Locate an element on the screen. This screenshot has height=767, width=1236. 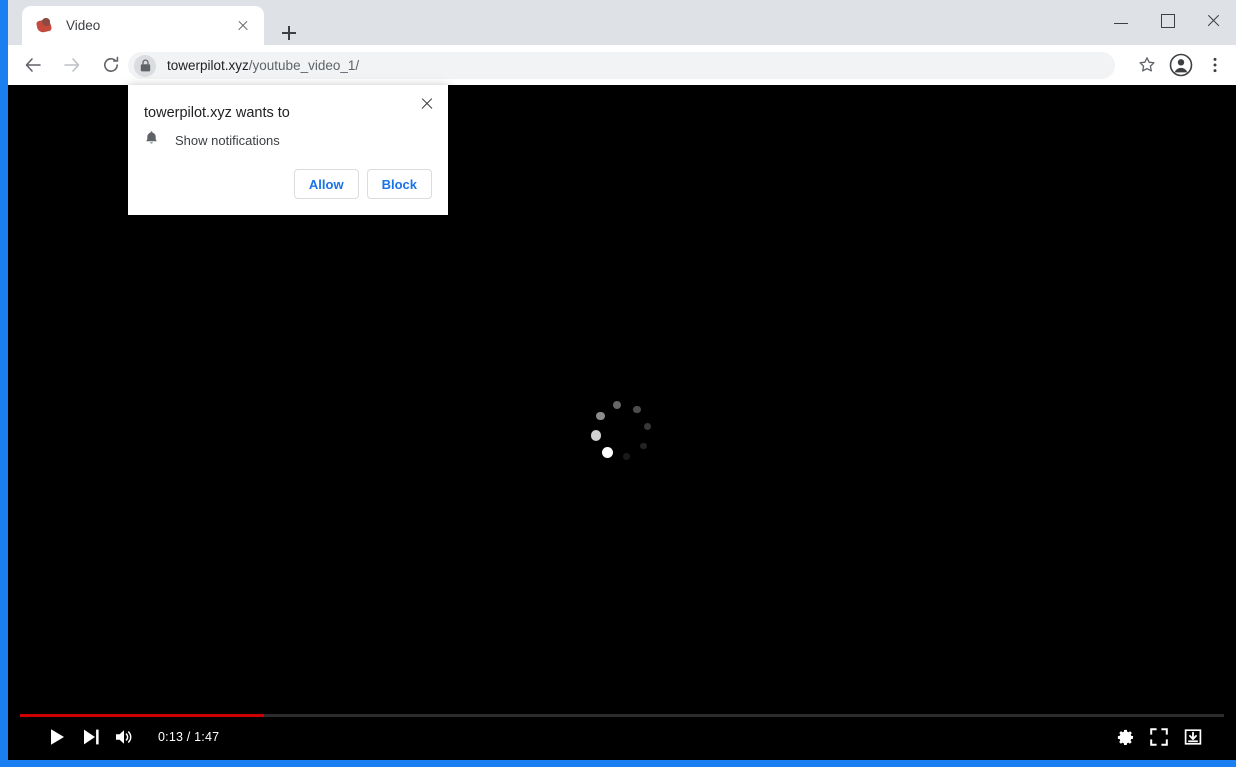
forward-button is located at coordinates (72, 65).